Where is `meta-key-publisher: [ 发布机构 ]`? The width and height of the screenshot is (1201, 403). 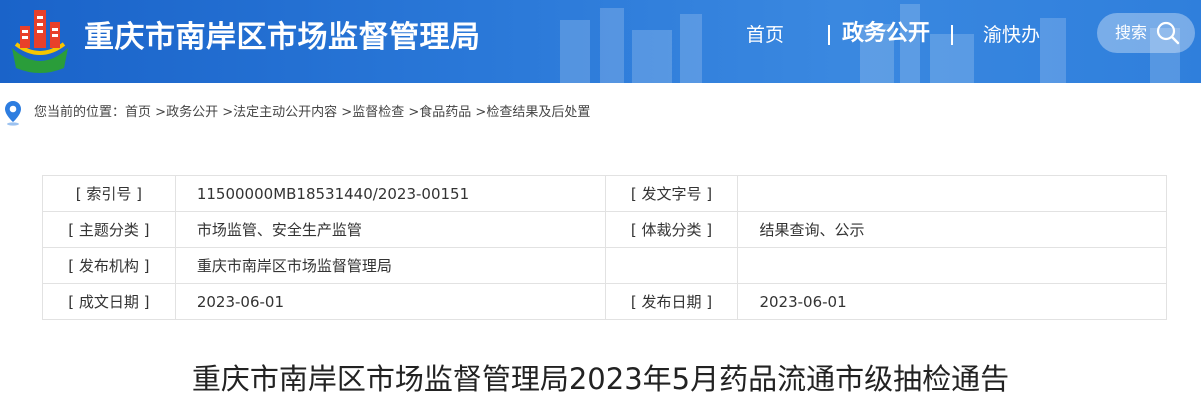
meta-key-publisher: [ 发布机构 ] is located at coordinates (109, 265).